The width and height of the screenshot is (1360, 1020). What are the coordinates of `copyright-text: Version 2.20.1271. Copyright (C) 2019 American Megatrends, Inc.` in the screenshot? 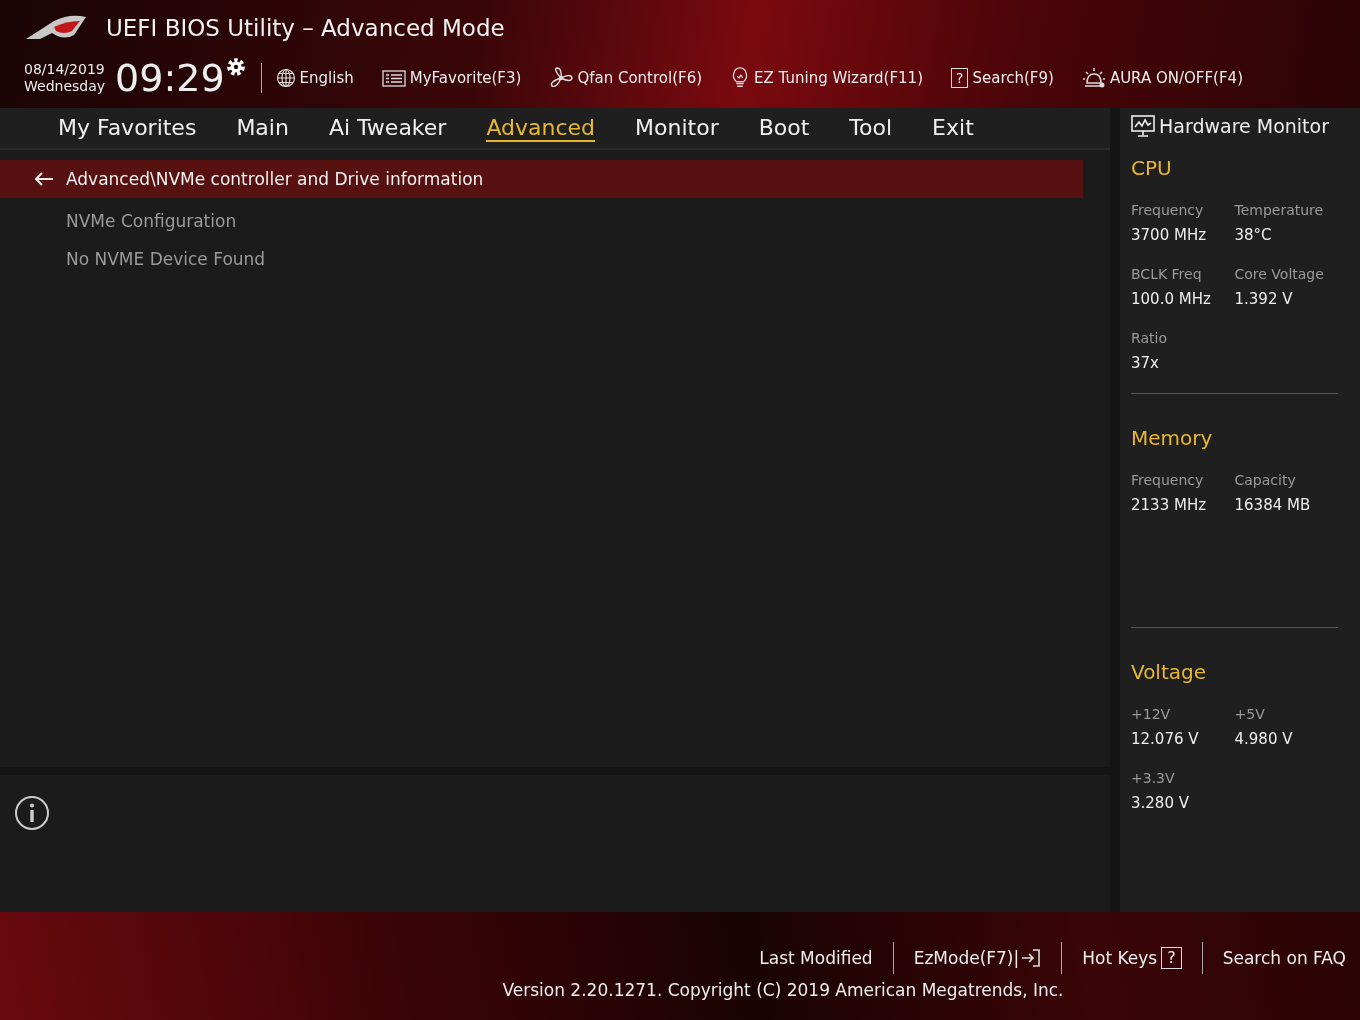 It's located at (783, 990).